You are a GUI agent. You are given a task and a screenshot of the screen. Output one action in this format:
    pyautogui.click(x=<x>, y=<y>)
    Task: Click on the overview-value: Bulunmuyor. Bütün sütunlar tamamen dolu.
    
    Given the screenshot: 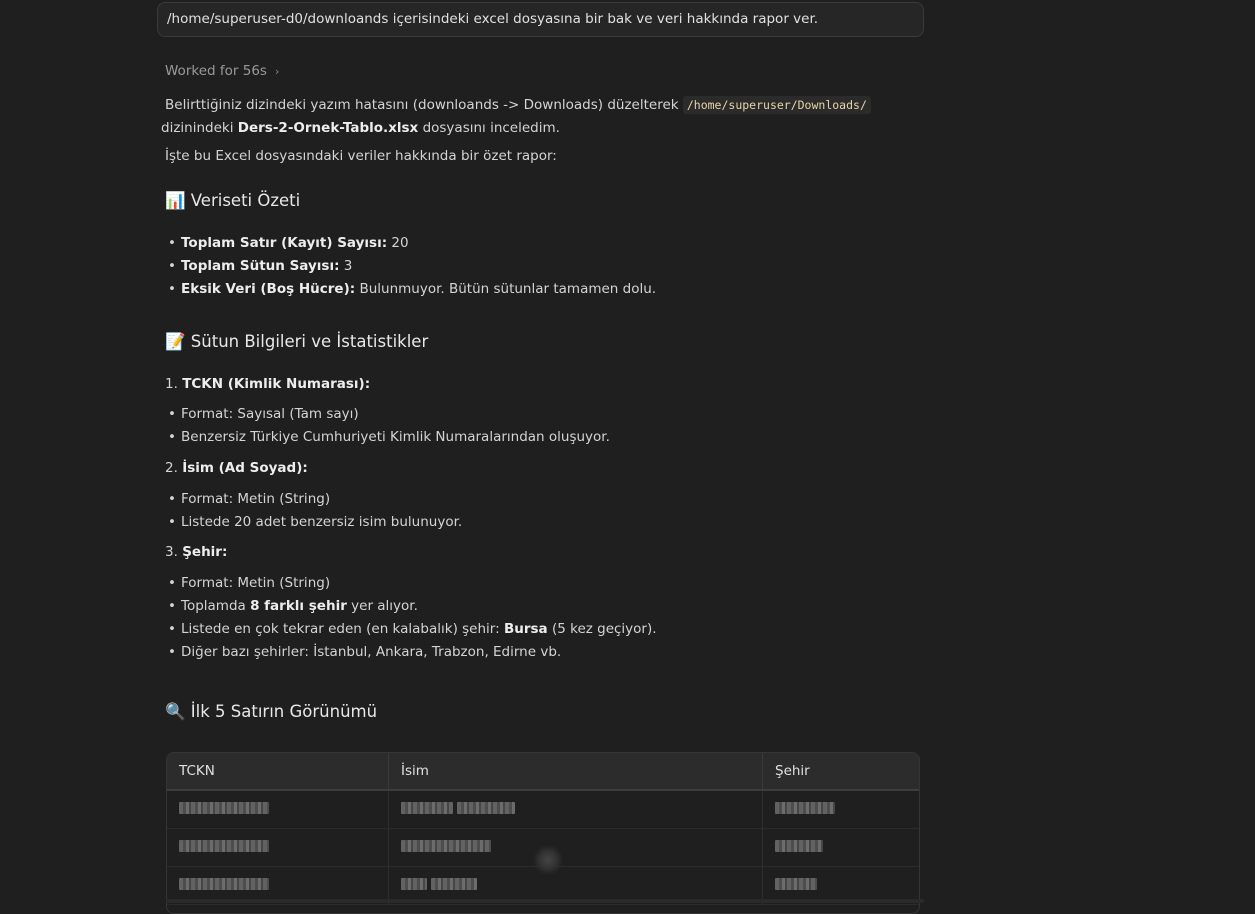 What is the action you would take?
    pyautogui.click(x=506, y=289)
    